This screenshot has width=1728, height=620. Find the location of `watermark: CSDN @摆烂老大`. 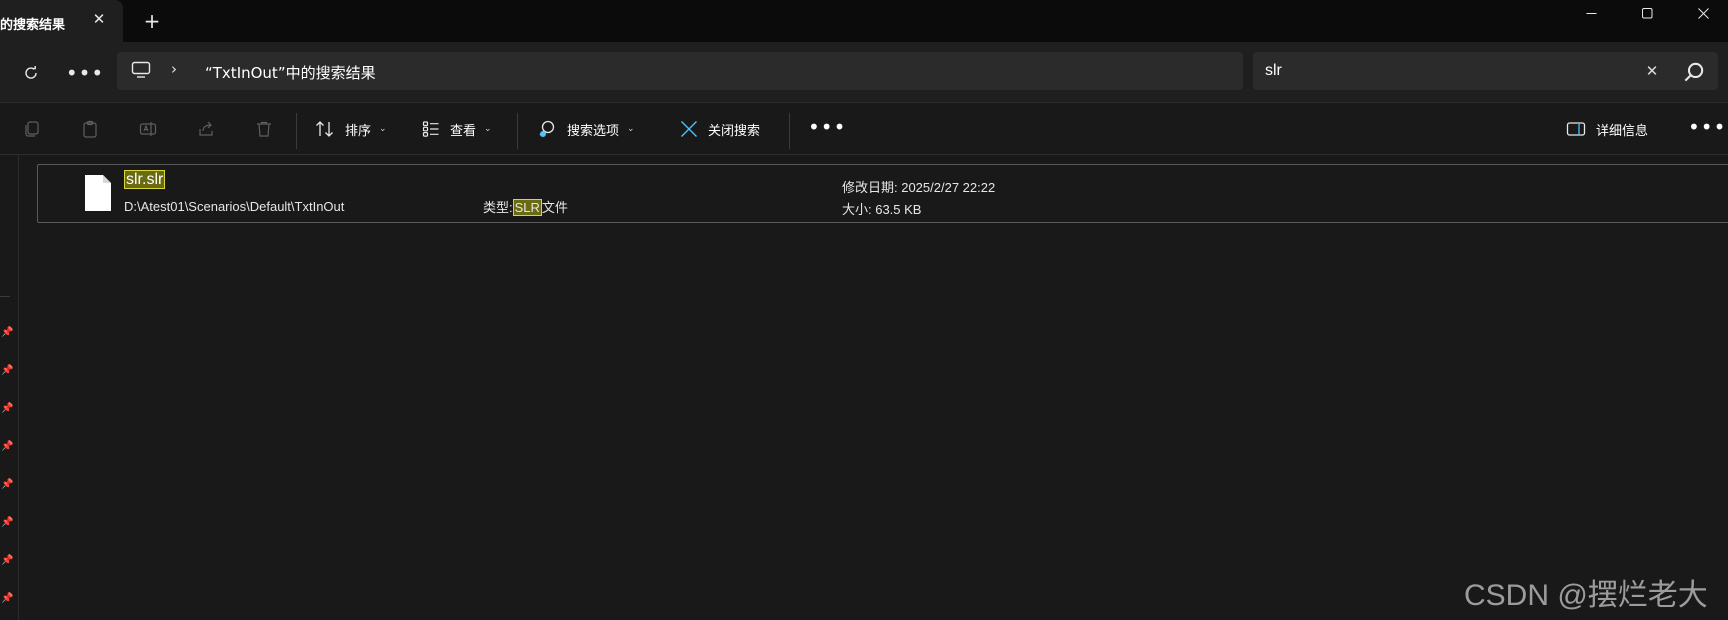

watermark: CSDN @摆烂老大 is located at coordinates (1586, 595).